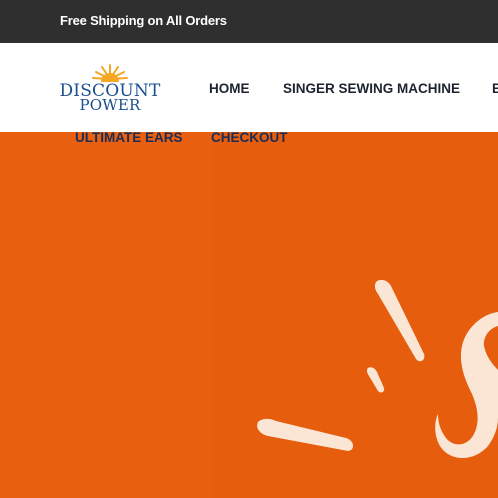 This screenshot has width=498, height=498. I want to click on nav-ultimate-ears: ULTIMATE EARS, so click(129, 137).